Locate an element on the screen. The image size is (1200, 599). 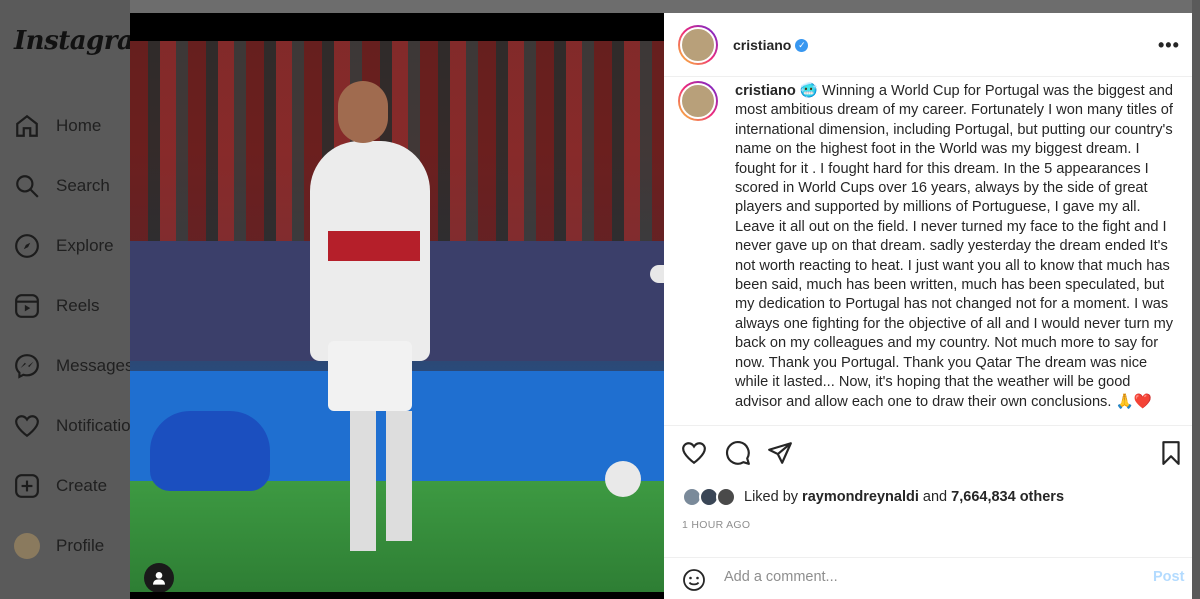
next-arrow-button is located at coordinates (657, 274).